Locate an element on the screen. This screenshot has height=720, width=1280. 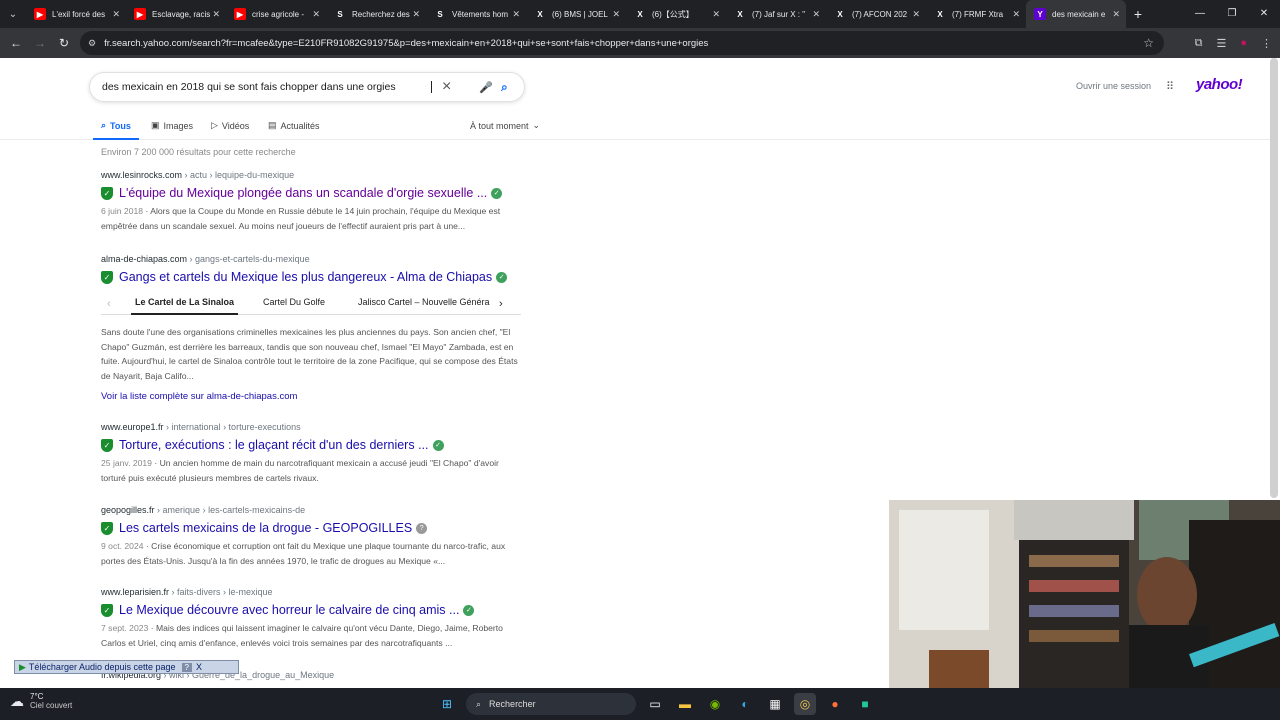
carousel-tab: Jalisco Cartel – Nouvelle Généra is located at coordinates (425, 302).